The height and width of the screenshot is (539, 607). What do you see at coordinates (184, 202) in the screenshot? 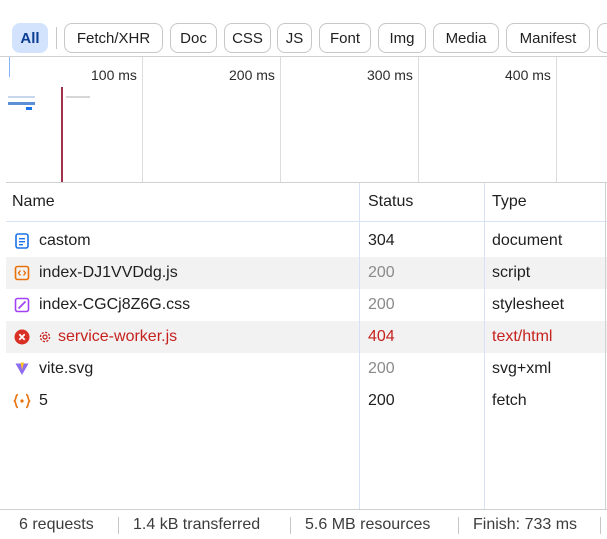
I see `column-header-name: Name` at bounding box center [184, 202].